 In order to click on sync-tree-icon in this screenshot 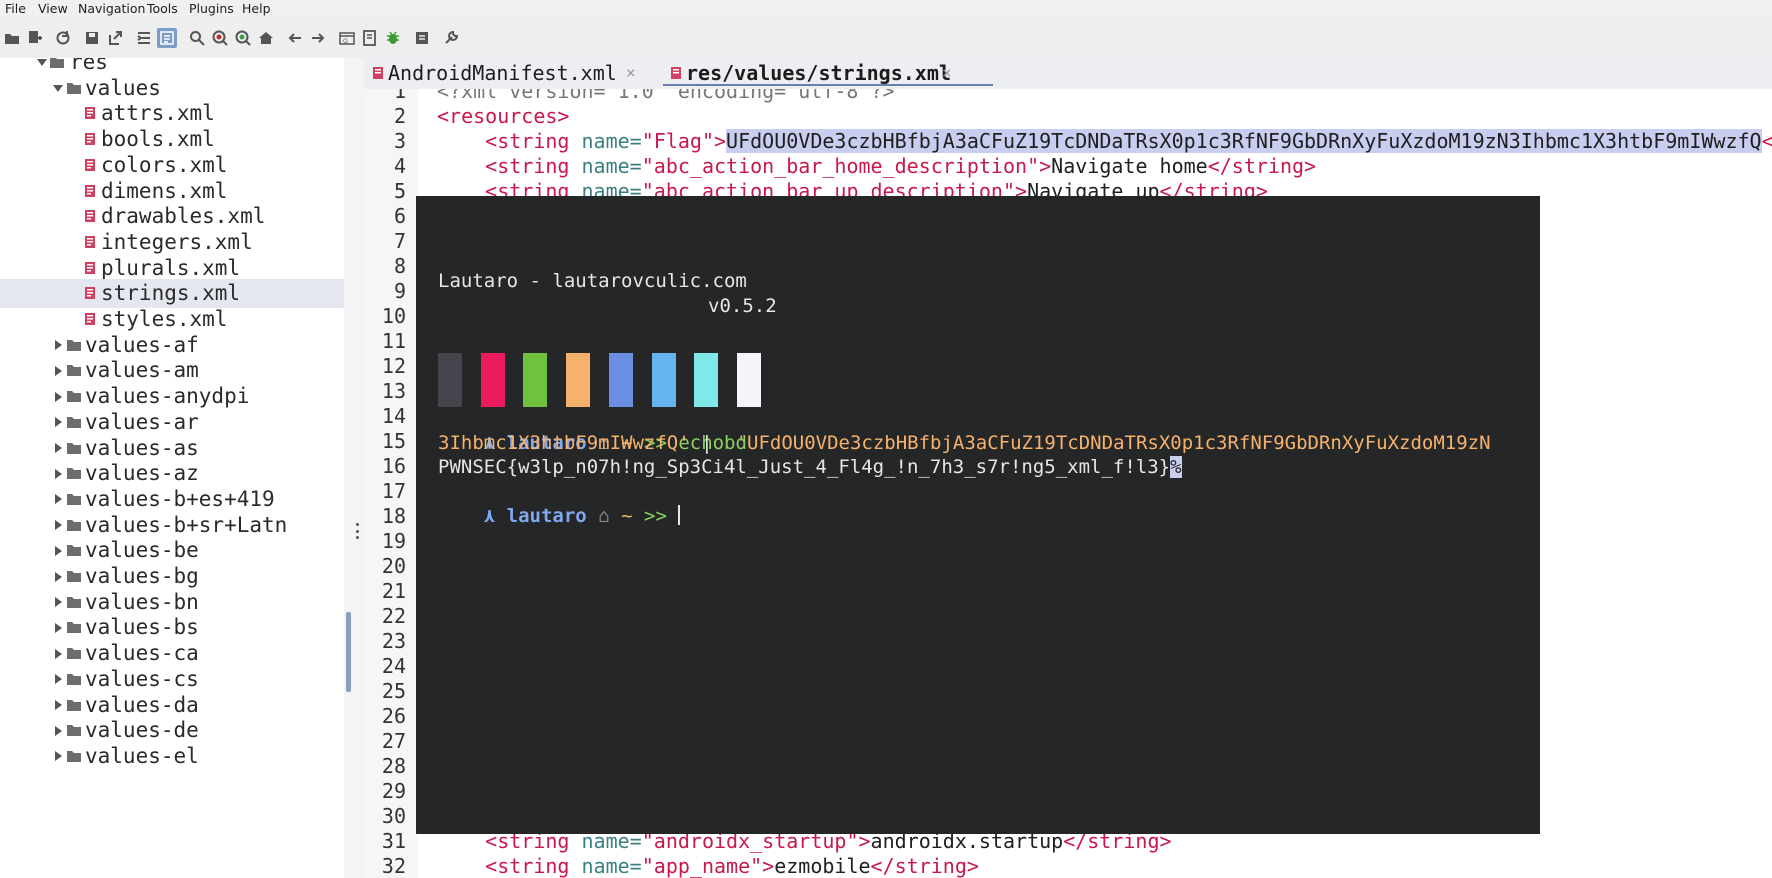, I will do `click(144, 38)`.